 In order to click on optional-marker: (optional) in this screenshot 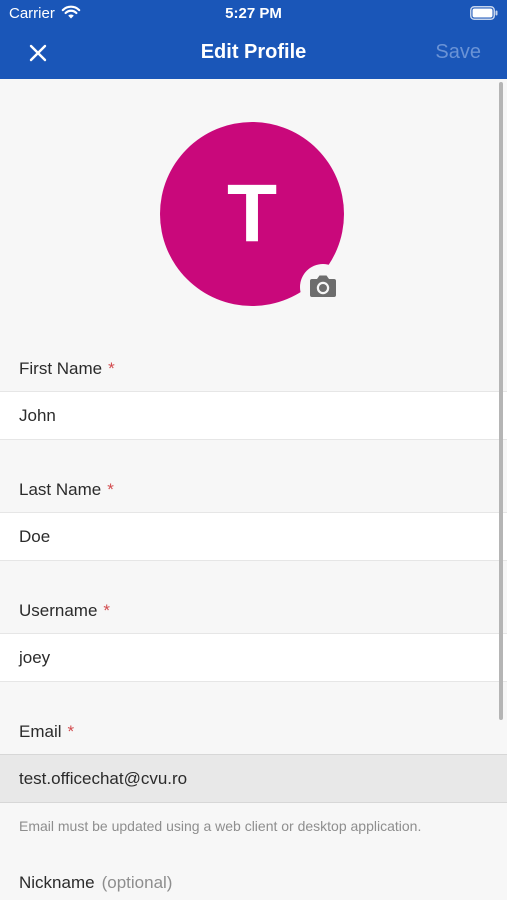, I will do `click(137, 882)`.